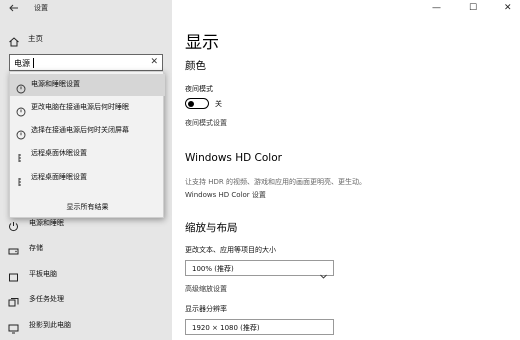  I want to click on home-icon, so click(14, 40).